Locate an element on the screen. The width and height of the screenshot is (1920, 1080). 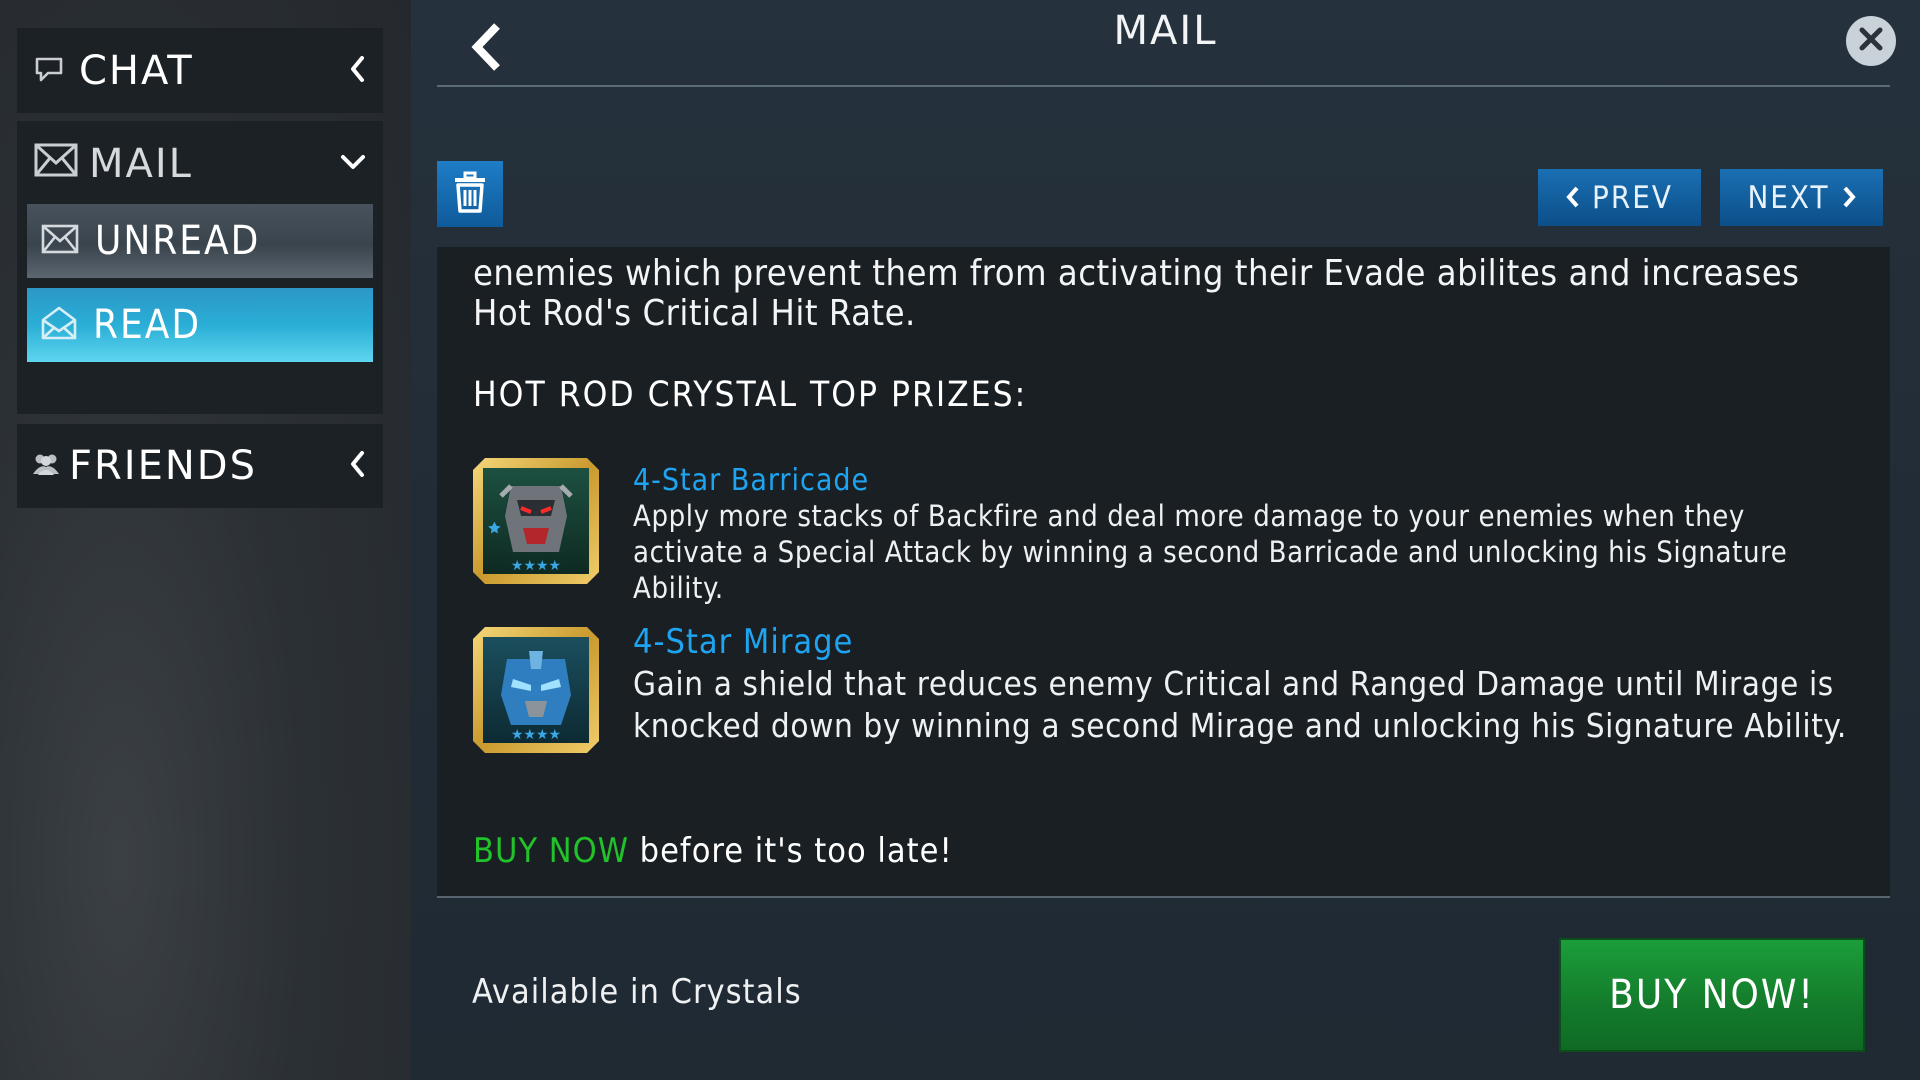
buy-now-button: BUY NOW! is located at coordinates (1712, 995).